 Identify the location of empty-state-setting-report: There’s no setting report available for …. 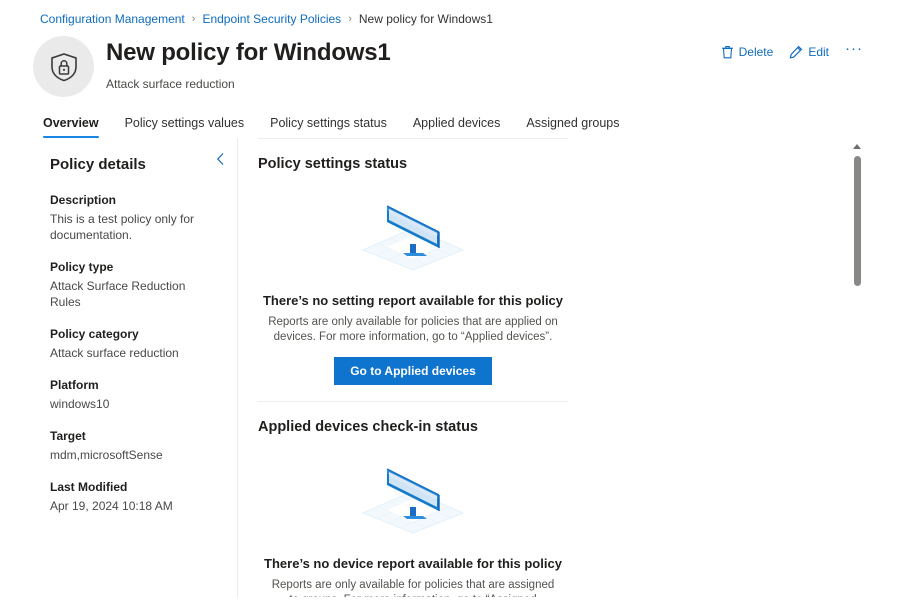
(413, 288).